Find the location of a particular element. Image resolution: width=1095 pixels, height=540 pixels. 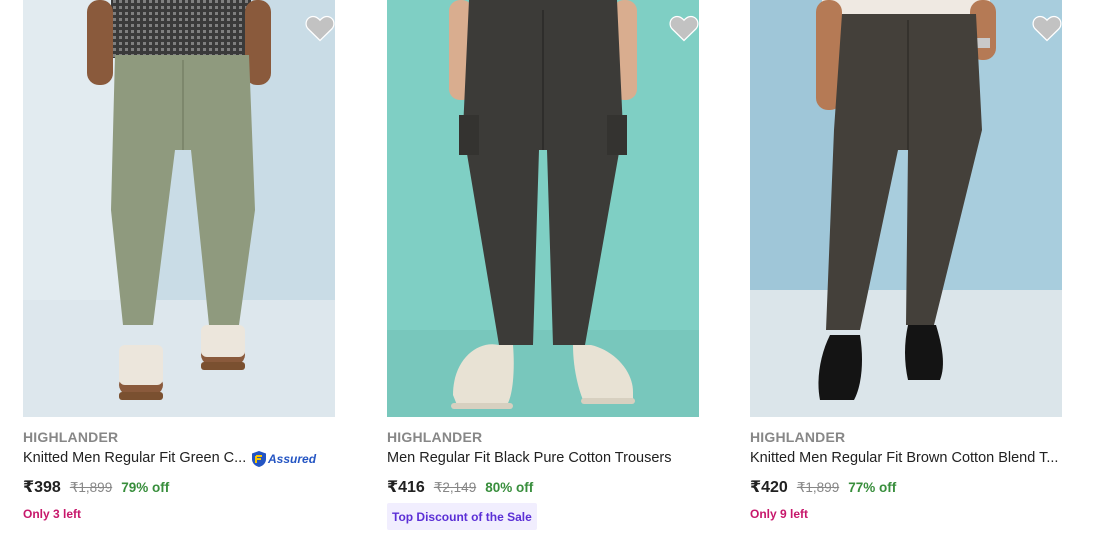

price-row: ₹420 ₹1,899 77% off is located at coordinates (823, 487).